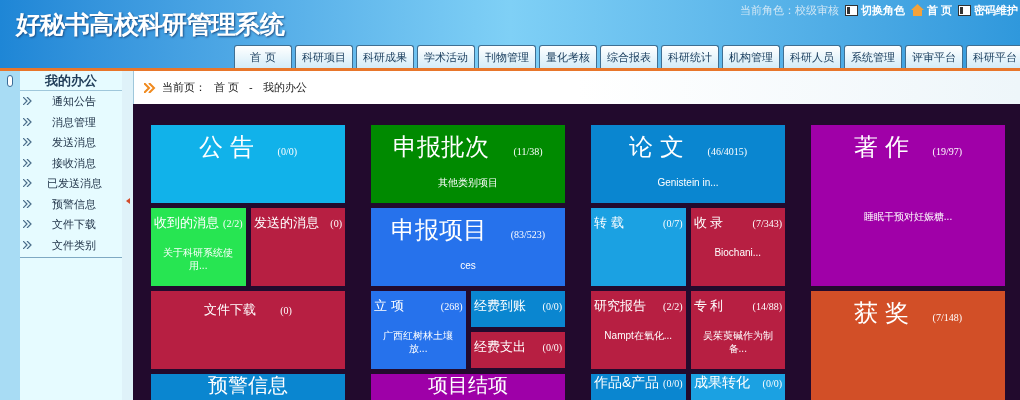 The image size is (1020, 400). I want to click on nav-tab: 系统管理, so click(873, 56).